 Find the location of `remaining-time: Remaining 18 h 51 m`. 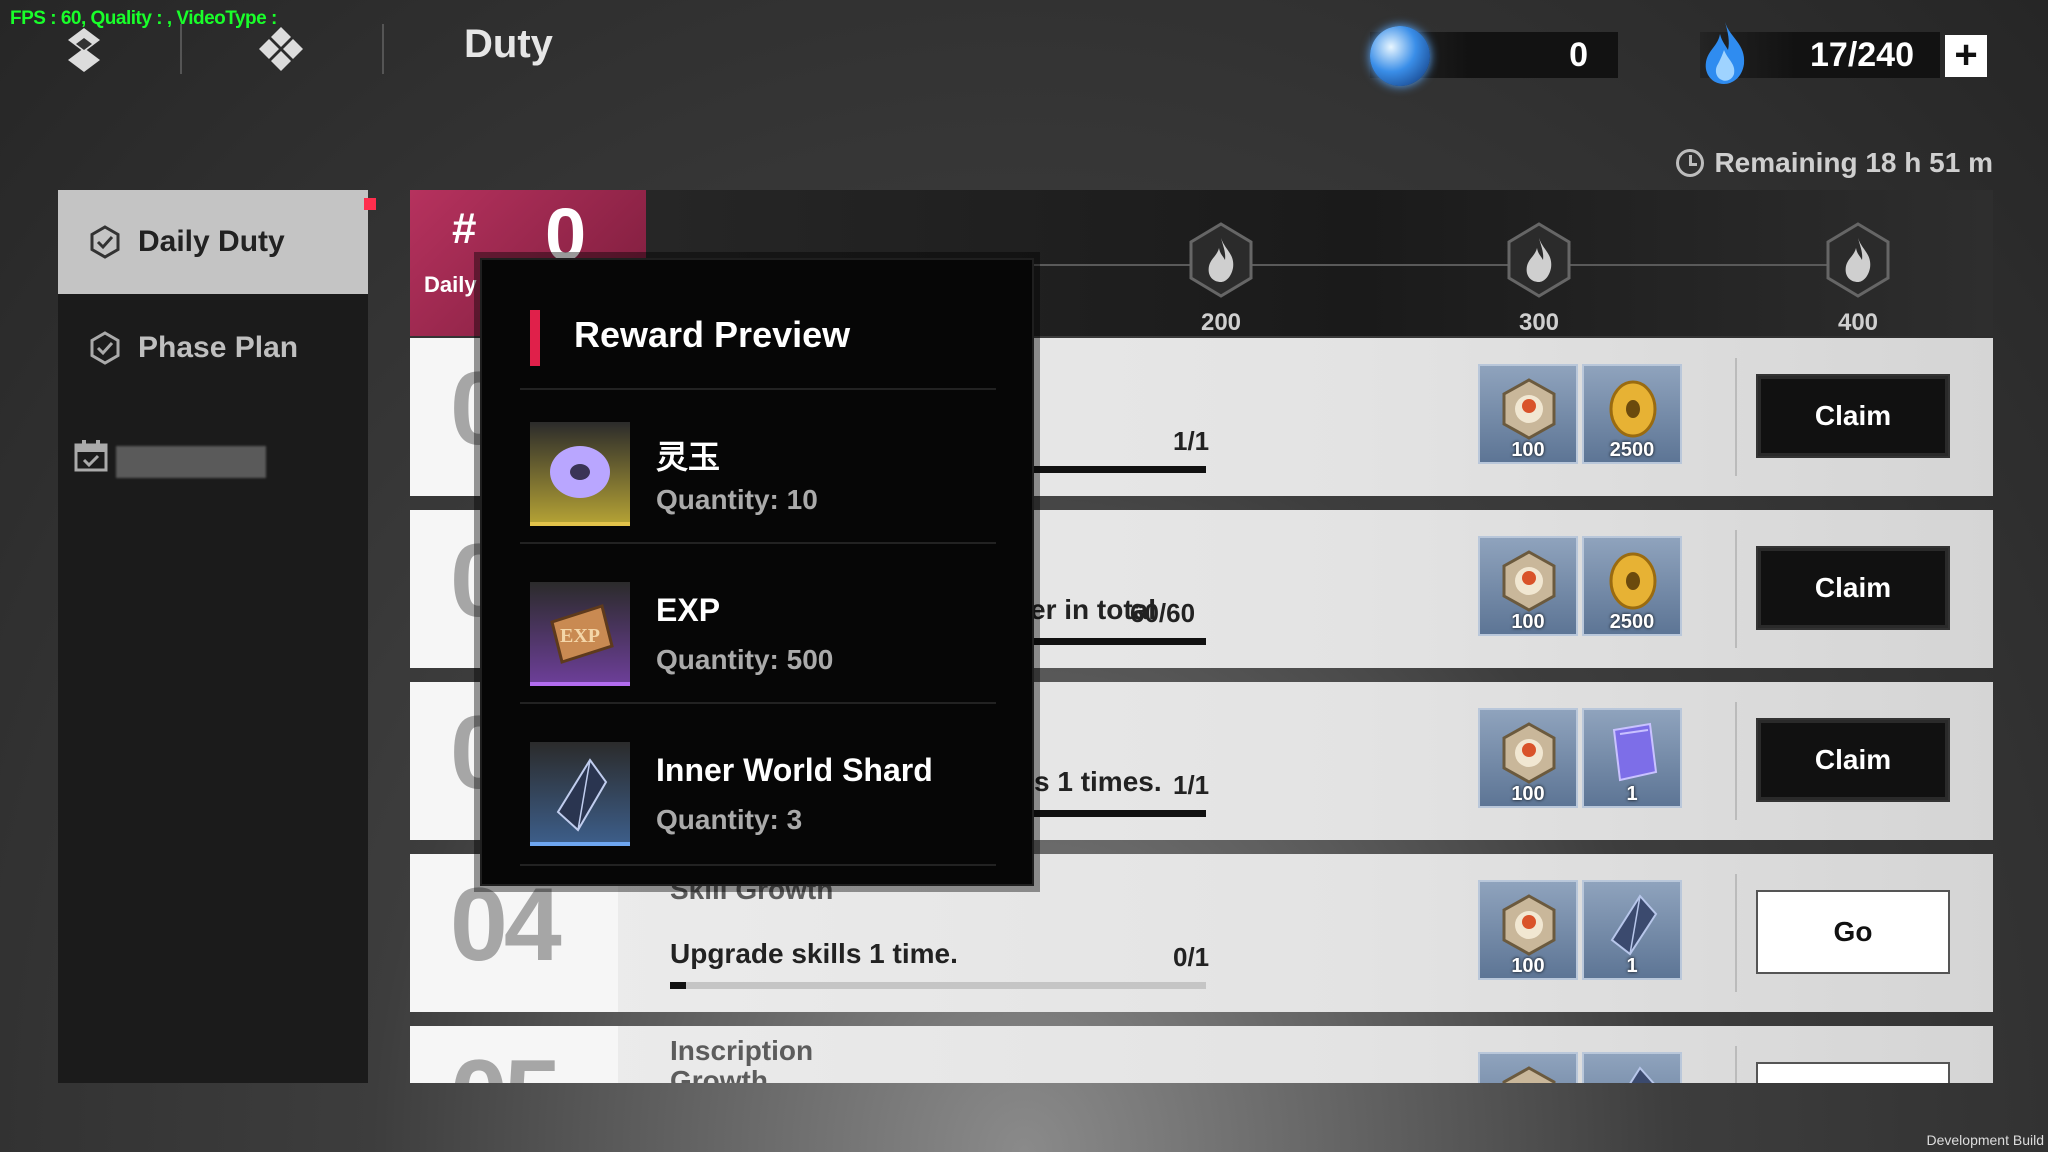

remaining-time: Remaining 18 h 51 m is located at coordinates (1834, 163).